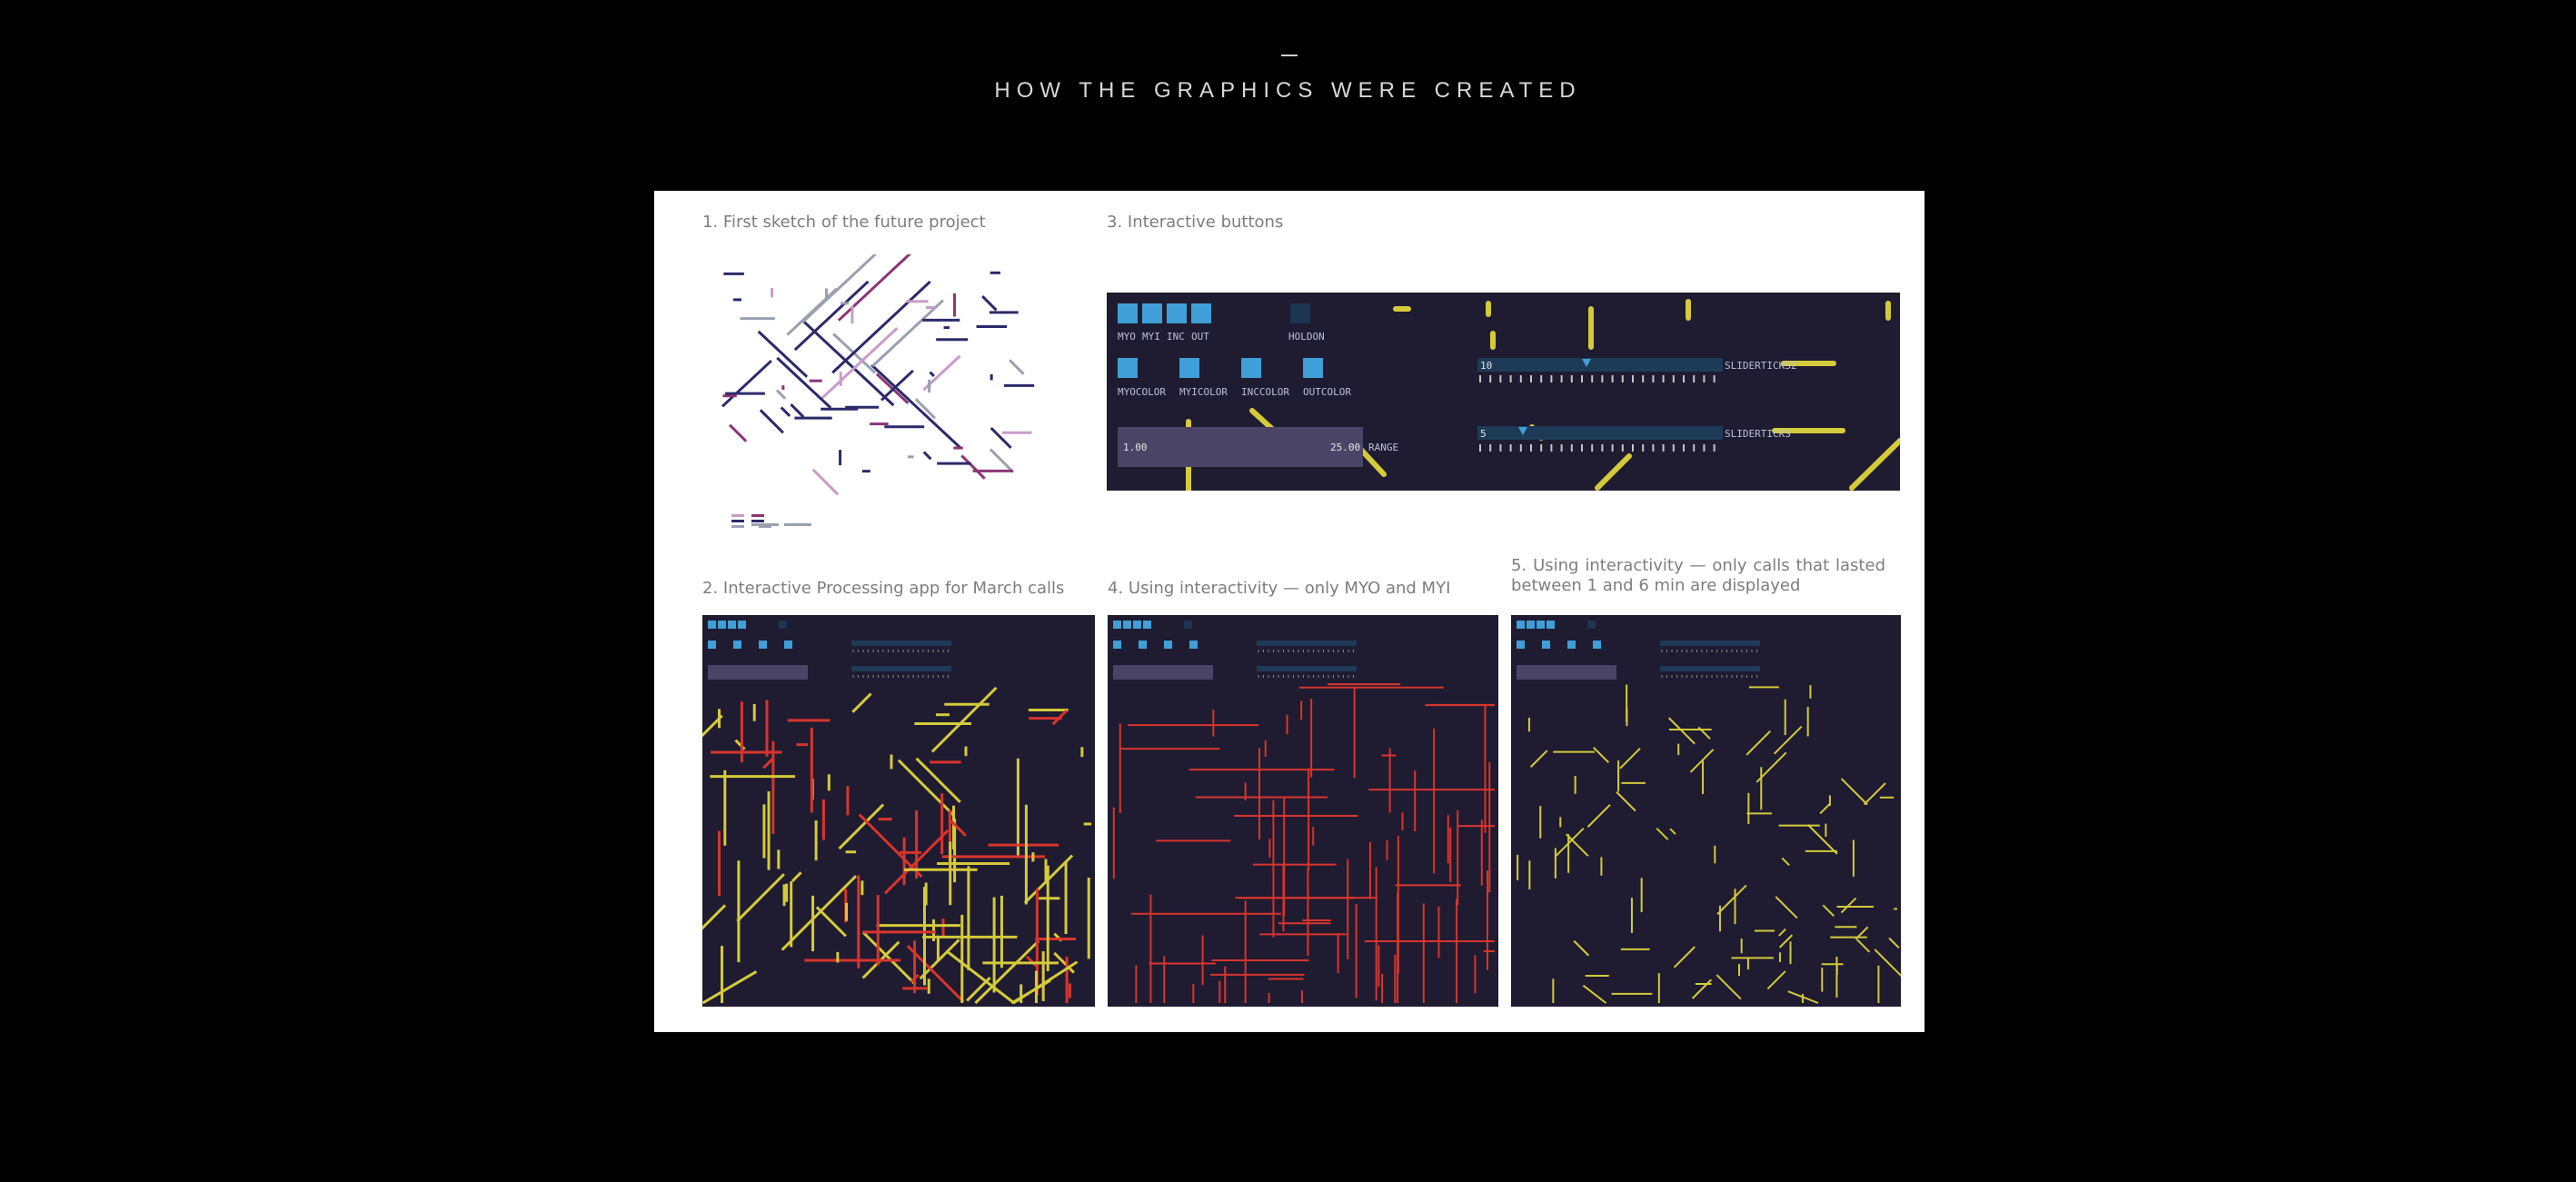 The height and width of the screenshot is (1182, 2576). What do you see at coordinates (1128, 313) in the screenshot?
I see `toggle-myo-button` at bounding box center [1128, 313].